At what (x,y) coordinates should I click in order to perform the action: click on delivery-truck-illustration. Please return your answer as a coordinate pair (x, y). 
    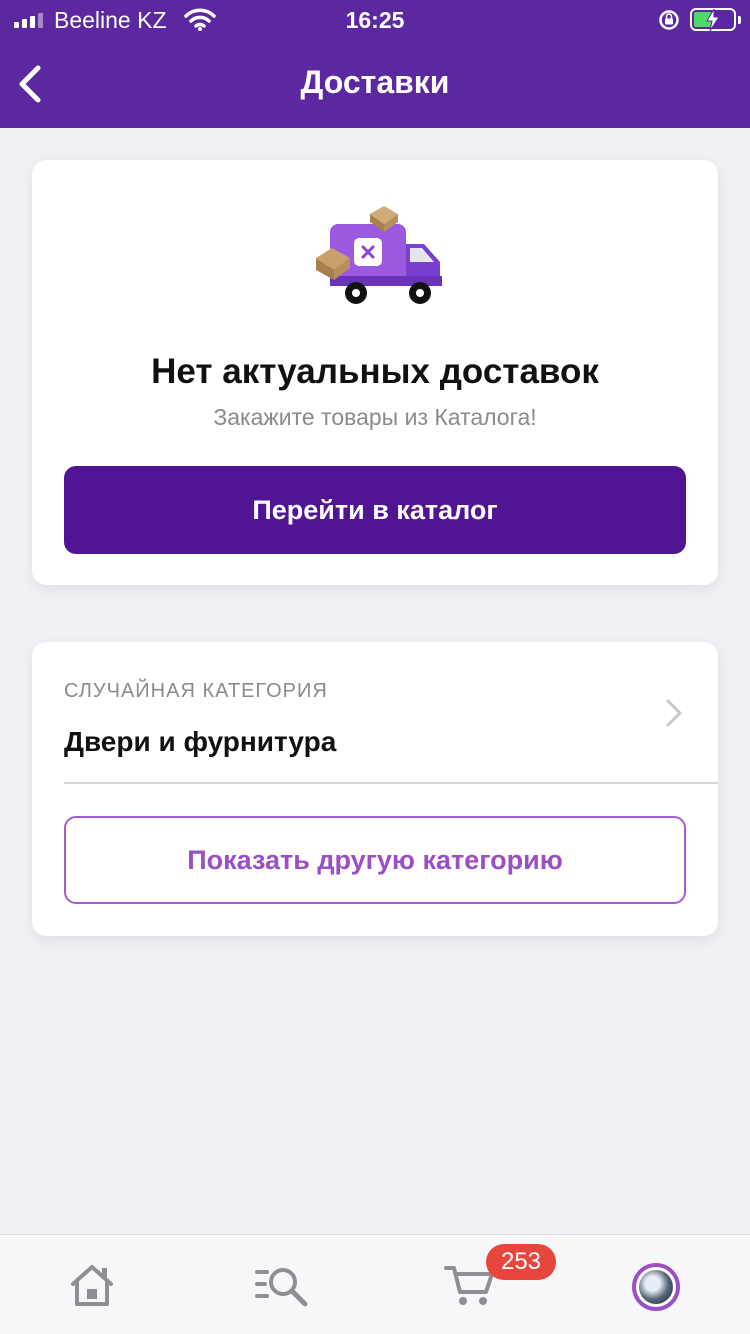
    Looking at the image, I should click on (379, 255).